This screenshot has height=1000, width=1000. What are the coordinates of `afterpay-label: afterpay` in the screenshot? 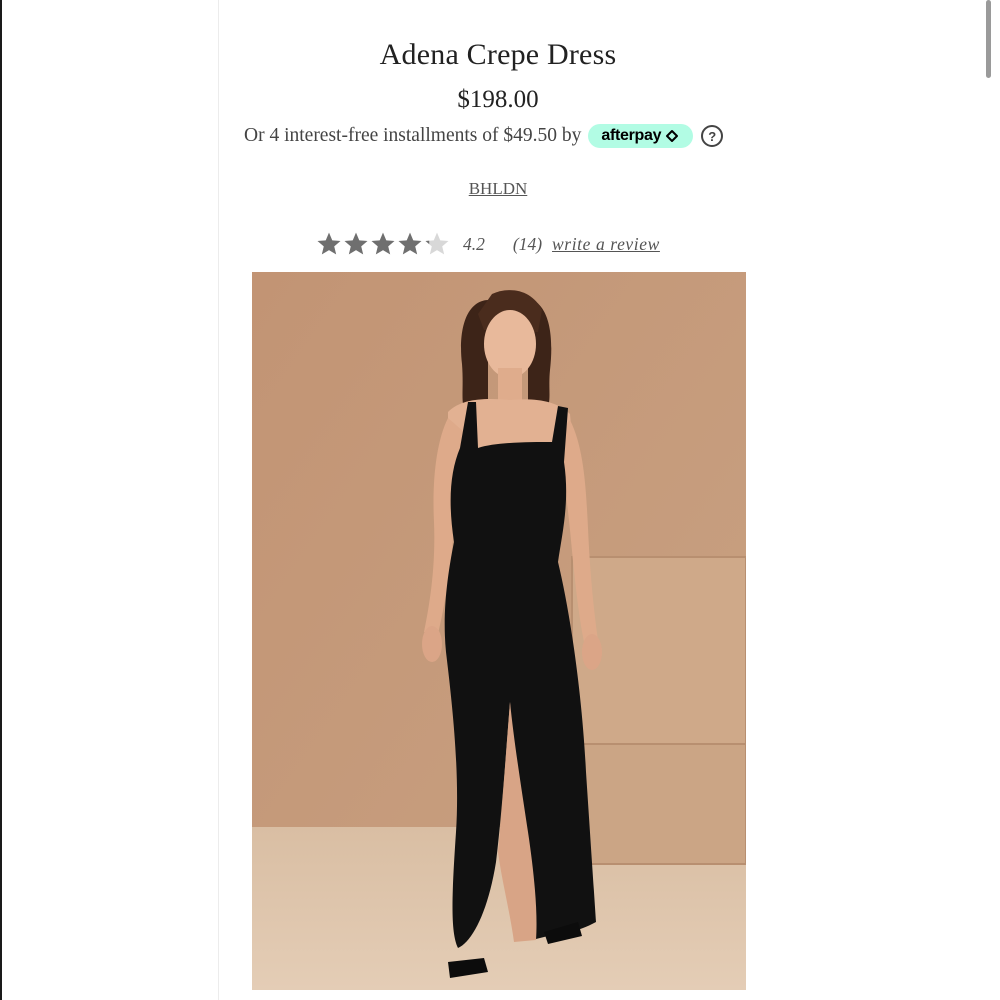 It's located at (631, 135).